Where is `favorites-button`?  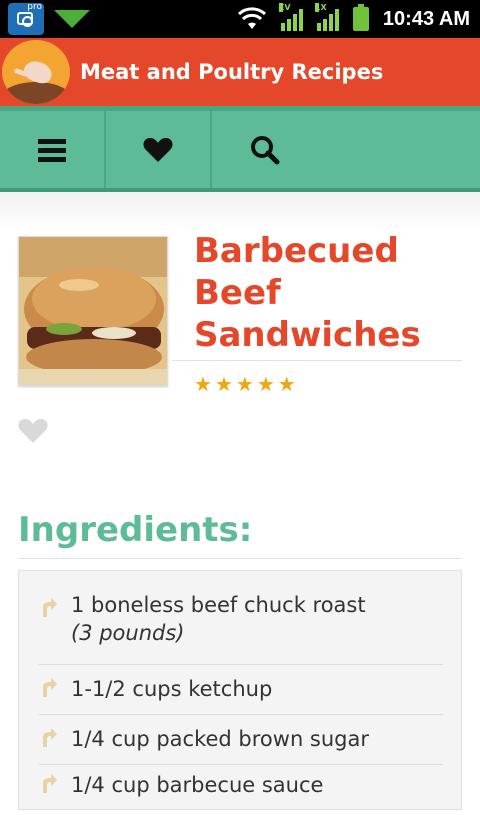
favorites-button is located at coordinates (159, 149).